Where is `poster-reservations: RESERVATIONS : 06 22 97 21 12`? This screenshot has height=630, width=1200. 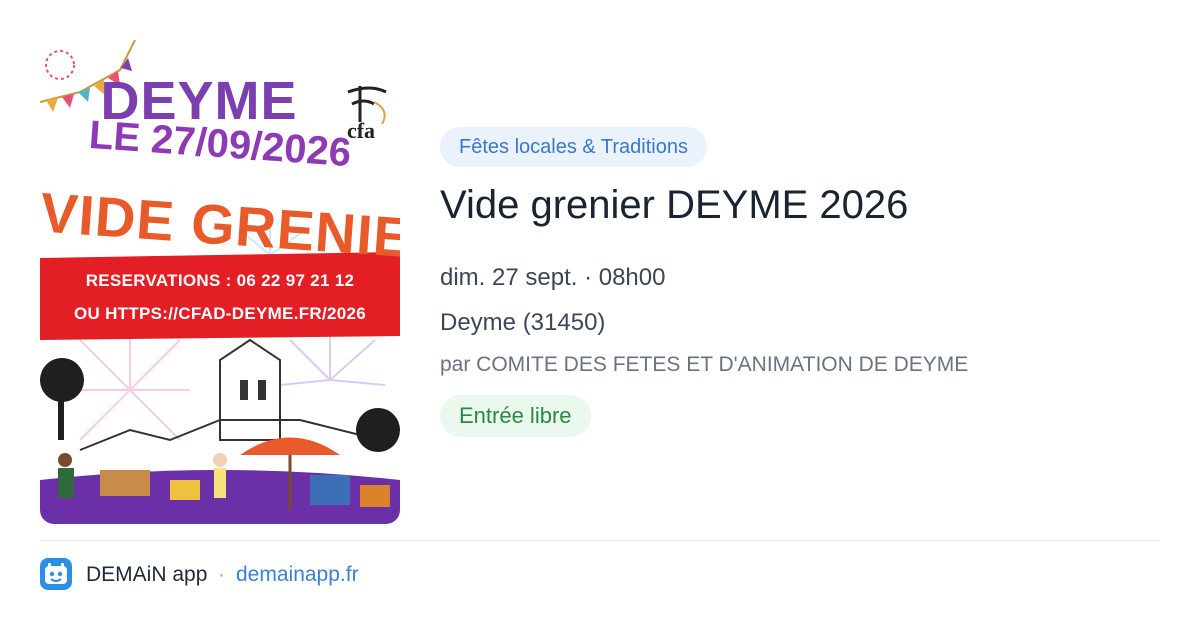 poster-reservations: RESERVATIONS : 06 22 97 21 12 is located at coordinates (220, 280).